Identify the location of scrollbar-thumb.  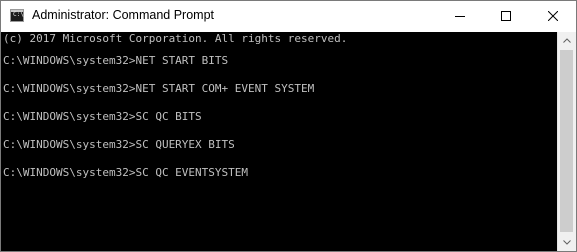
(566, 141).